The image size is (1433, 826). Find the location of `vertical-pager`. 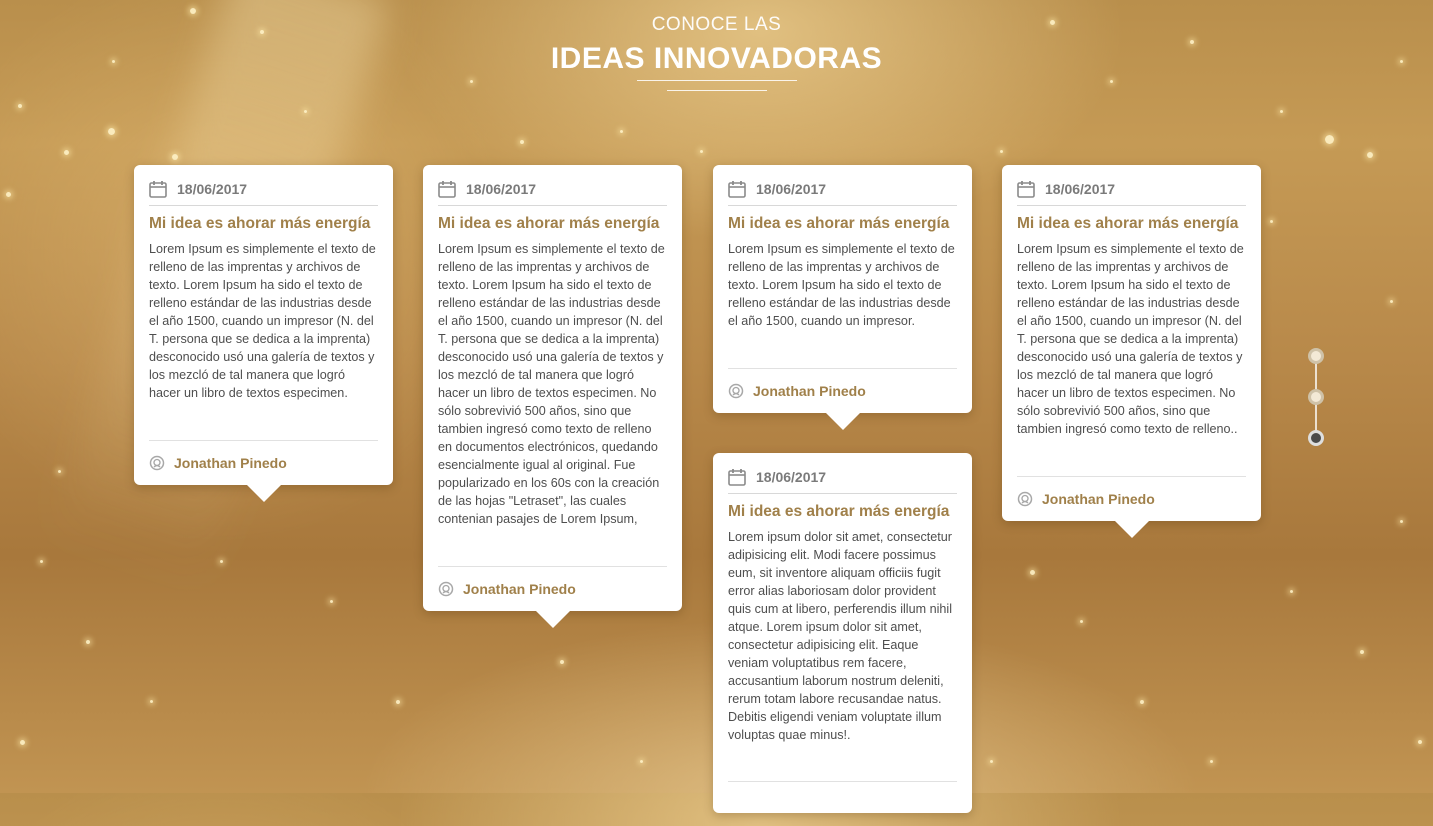

vertical-pager is located at coordinates (1316, 397).